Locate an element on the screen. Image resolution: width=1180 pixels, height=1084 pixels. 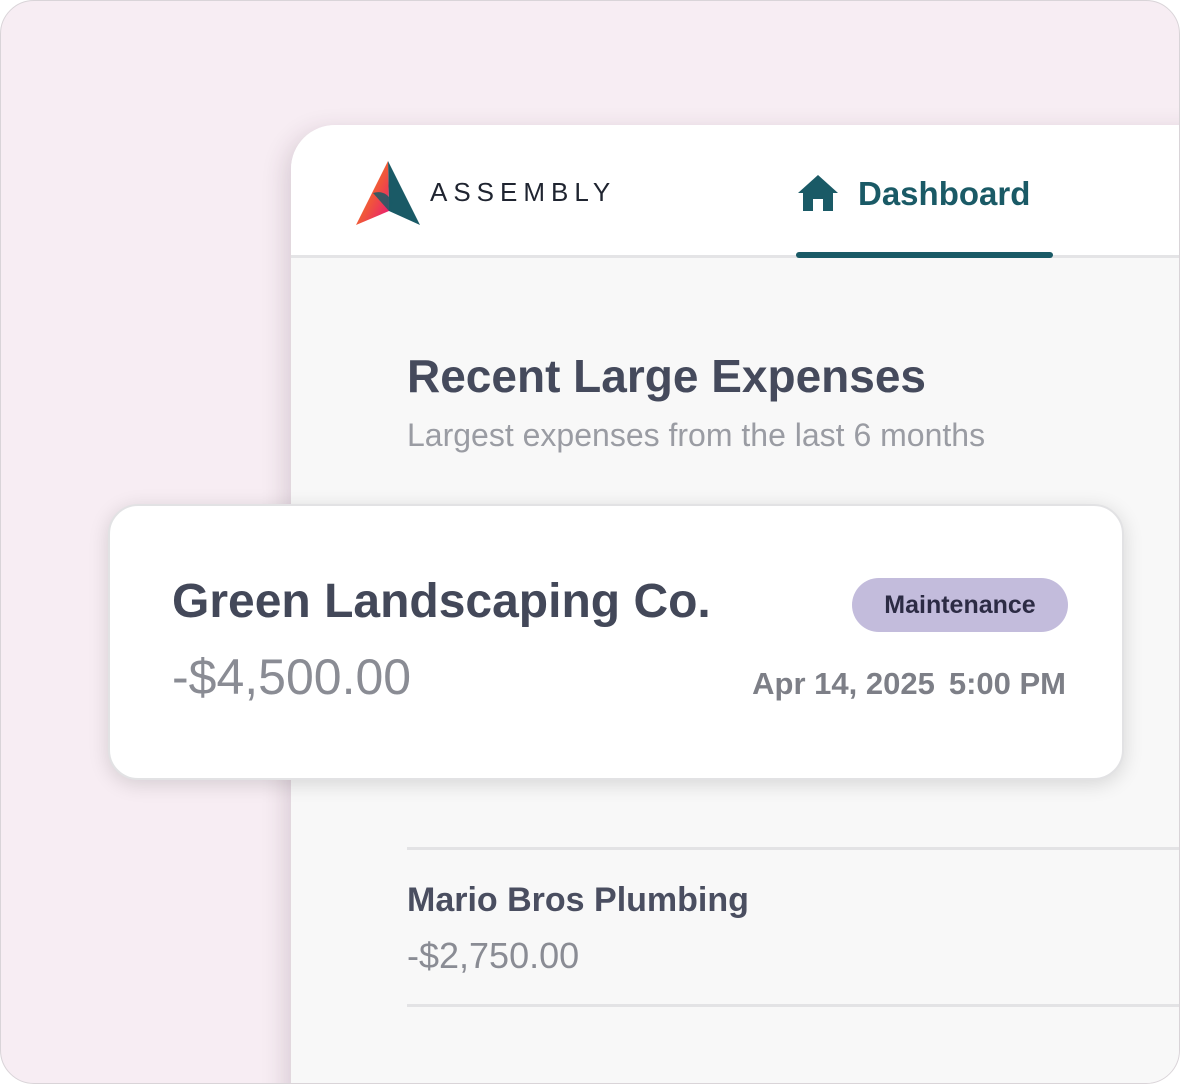
top-navigation-bar: ASSEMBLY Dashboard is located at coordinates (735, 191).